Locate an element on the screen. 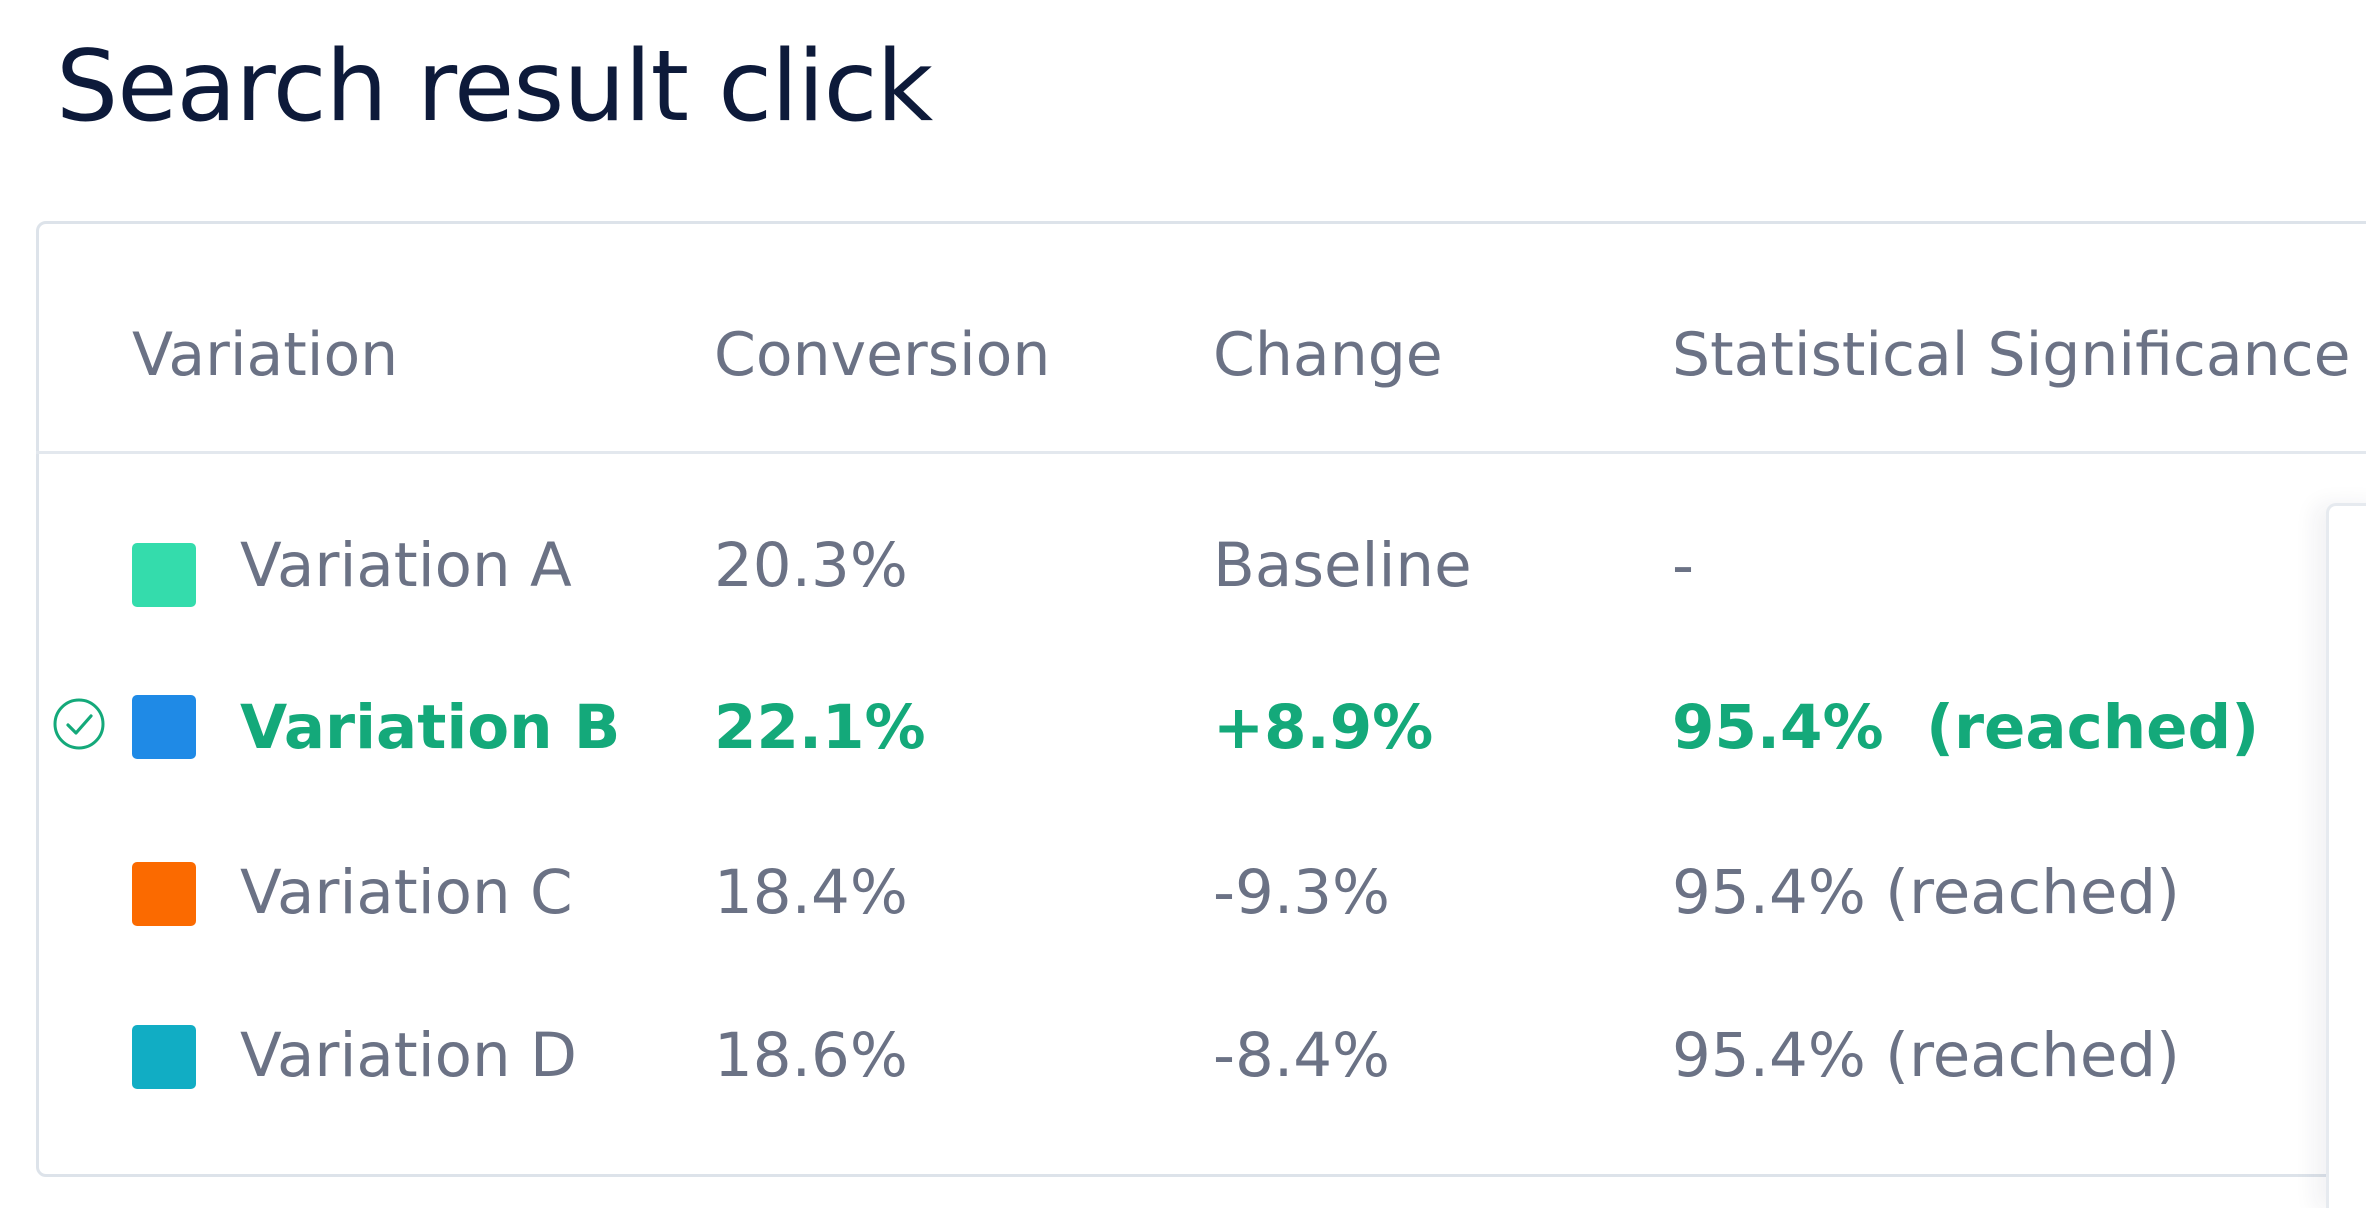 The height and width of the screenshot is (1208, 2366). conversion-value: 22.1% is located at coordinates (820, 727).